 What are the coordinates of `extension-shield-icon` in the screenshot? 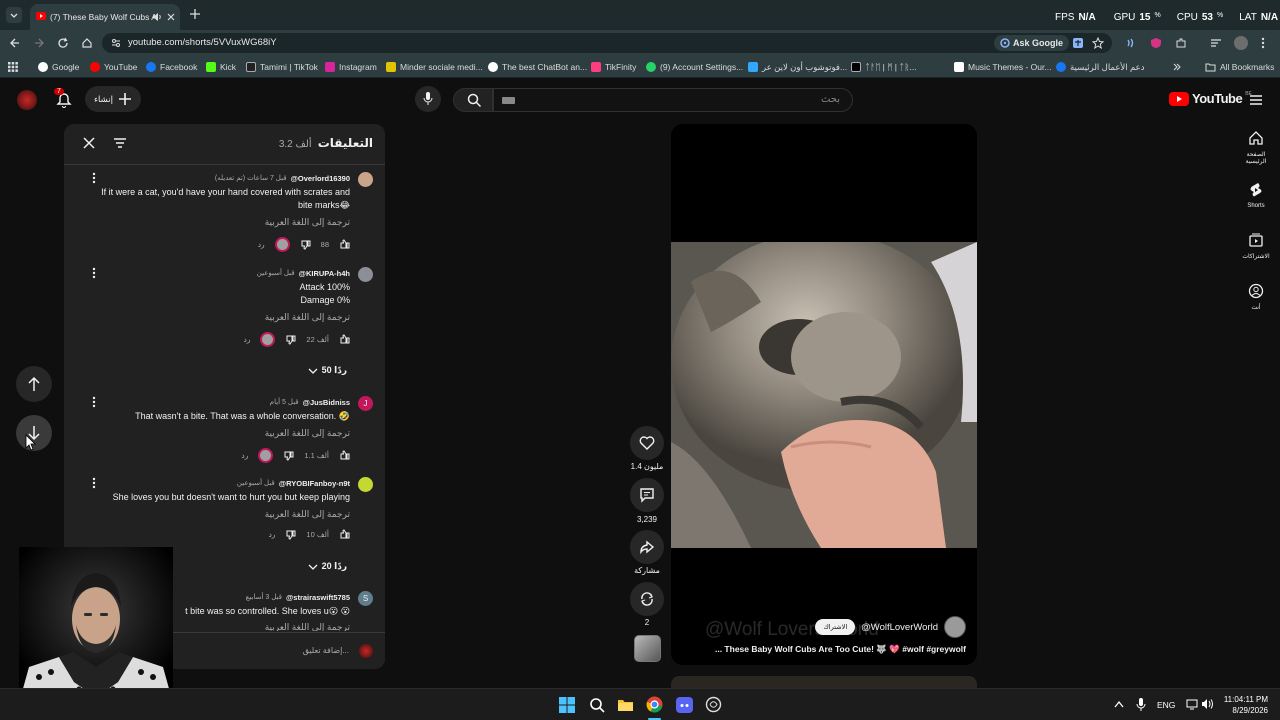 It's located at (1156, 43).